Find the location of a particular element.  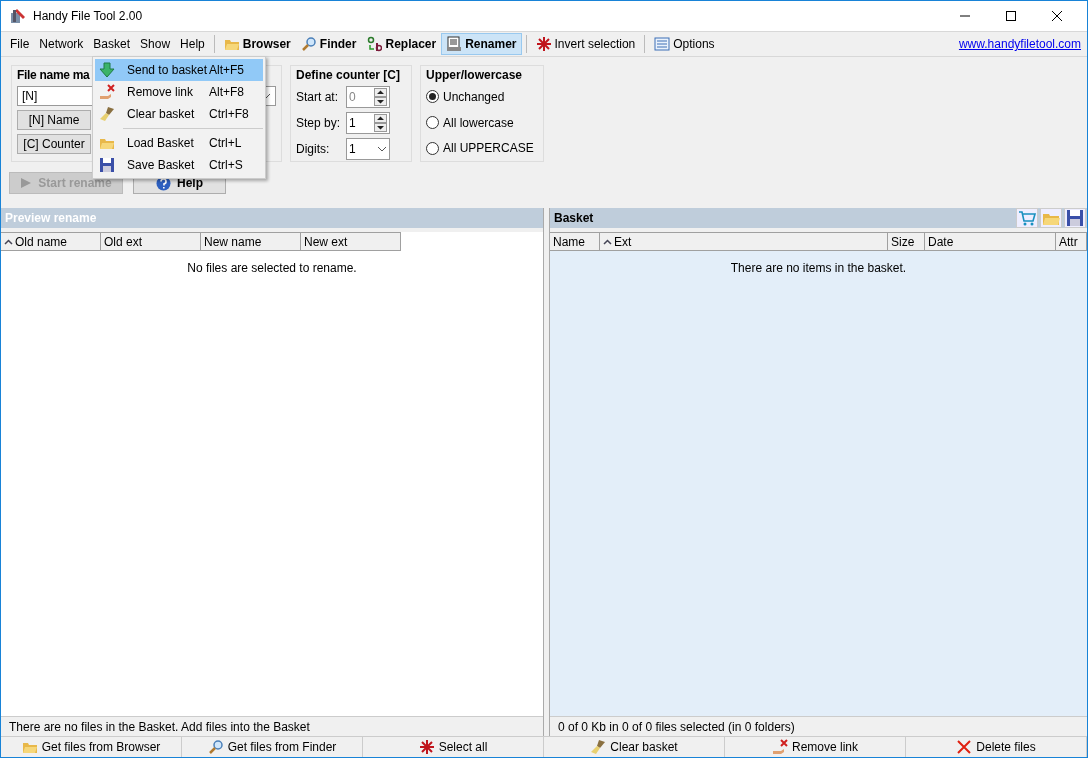

bottom-button: Clear basket is located at coordinates (634, 747).